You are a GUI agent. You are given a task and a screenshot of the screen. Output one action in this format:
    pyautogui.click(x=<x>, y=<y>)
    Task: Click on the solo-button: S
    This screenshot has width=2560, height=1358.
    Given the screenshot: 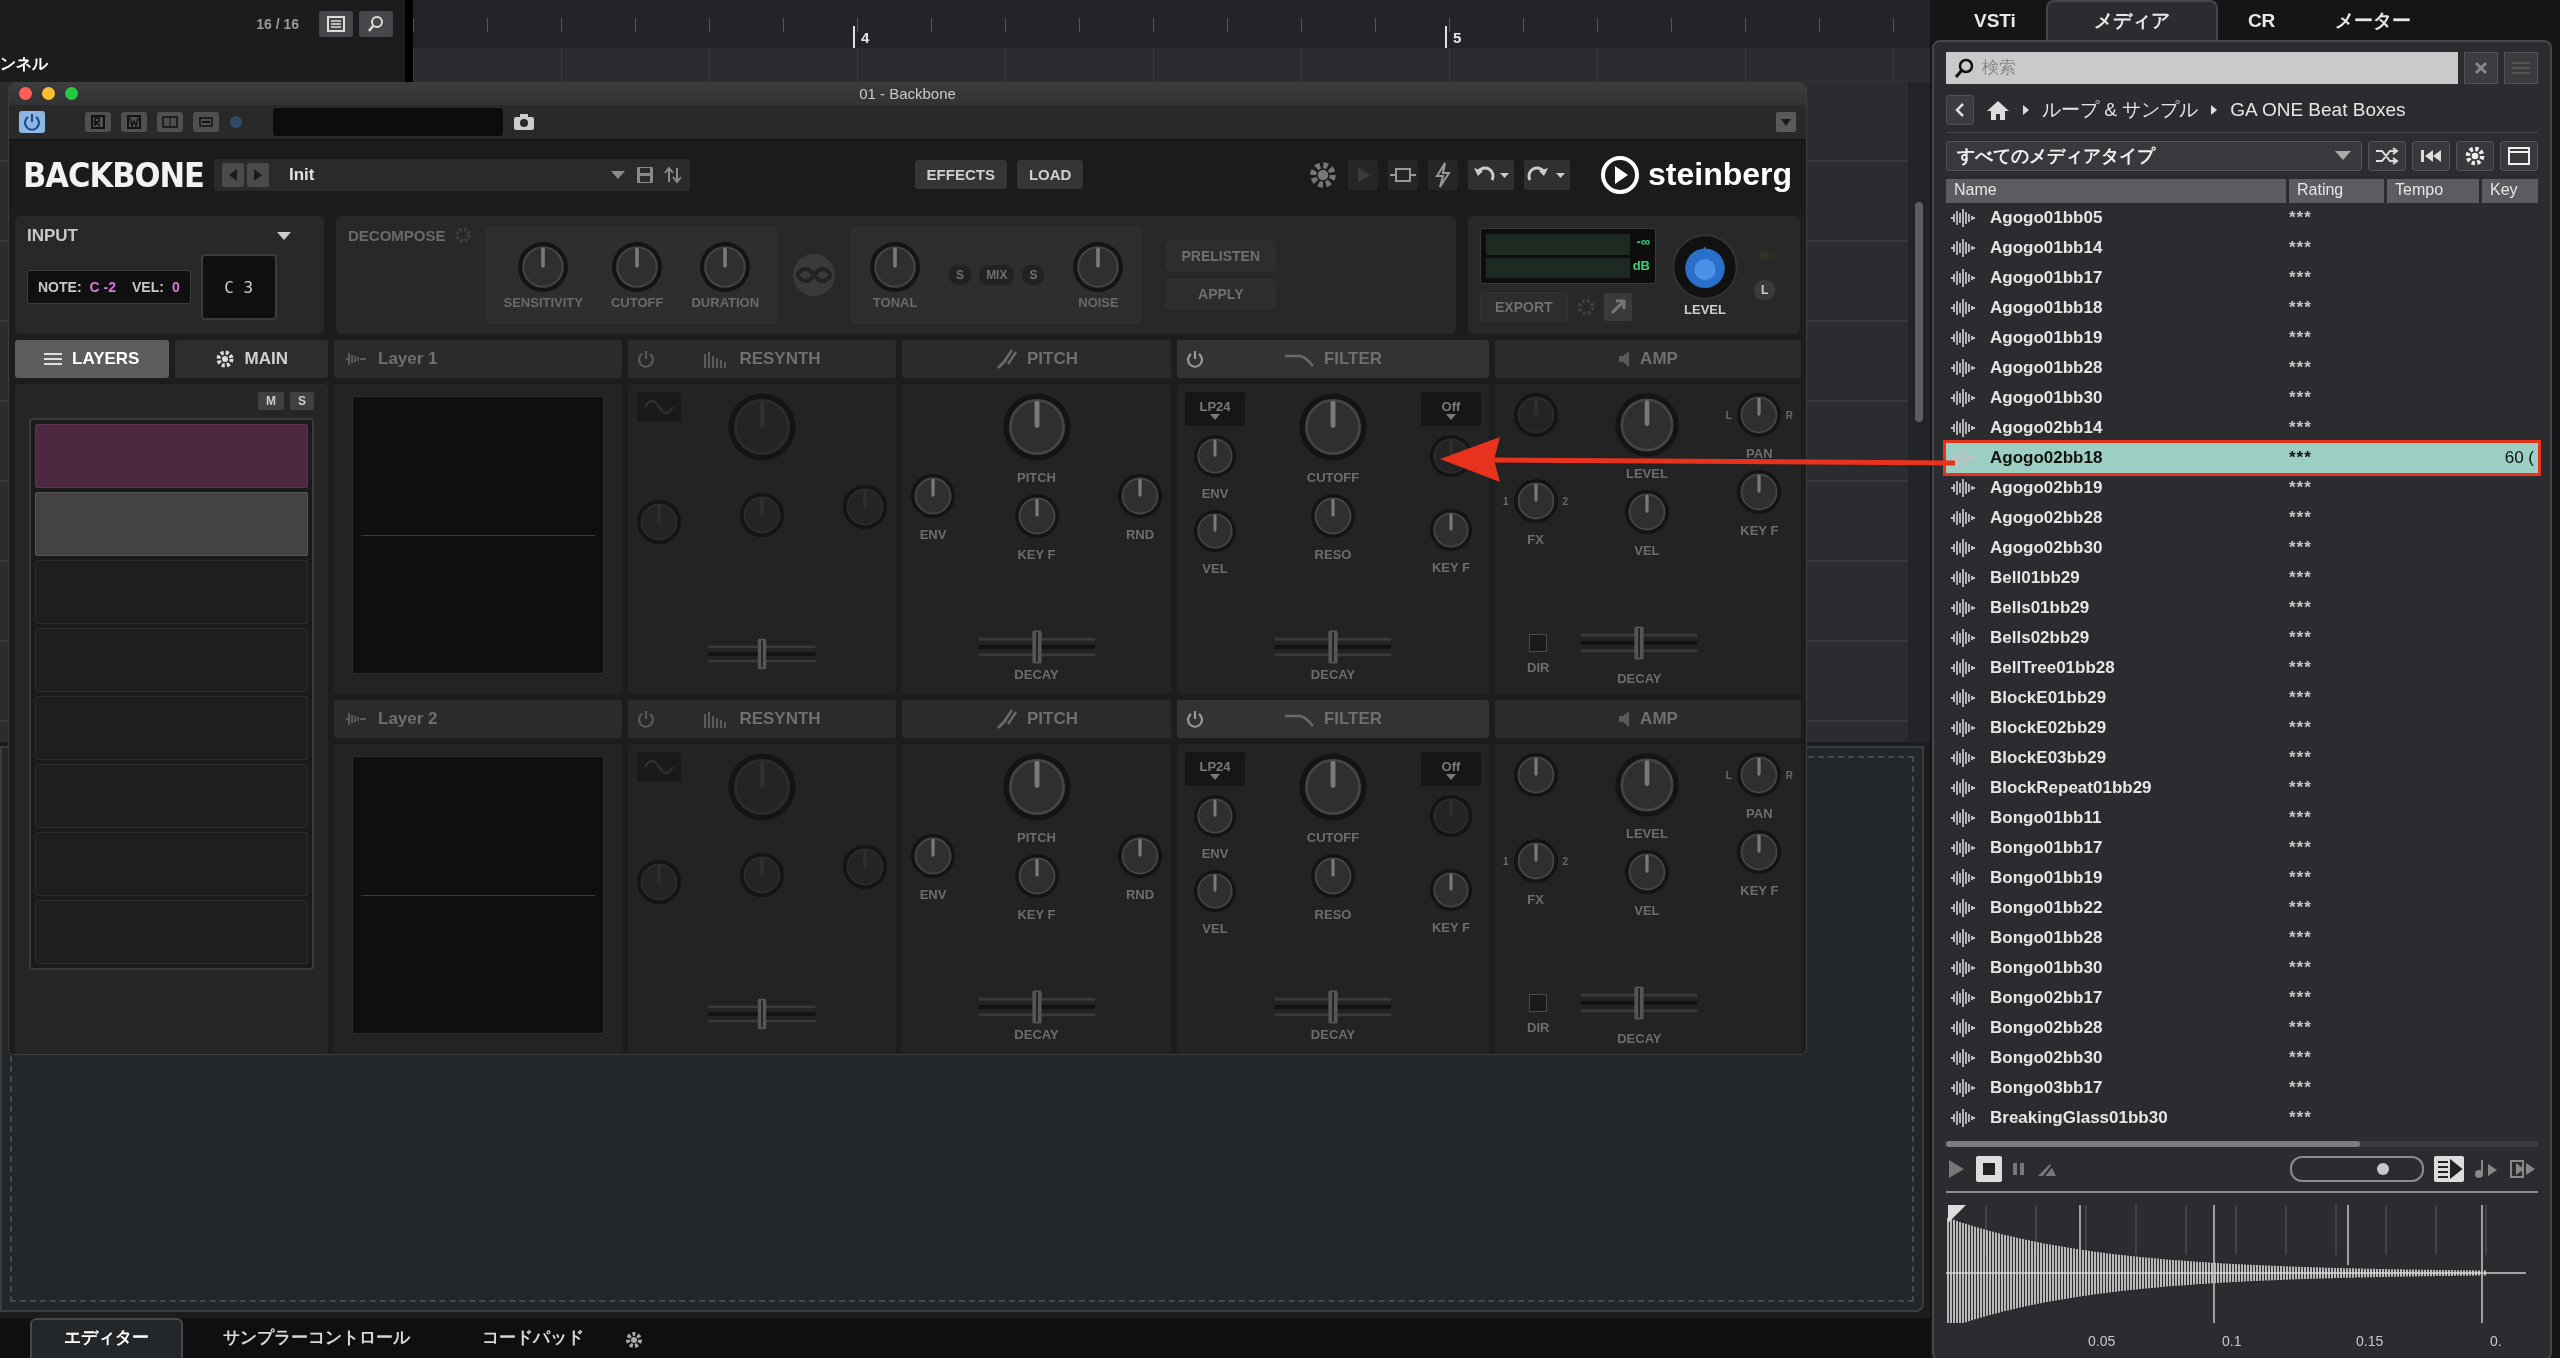 What is the action you would take?
    pyautogui.click(x=302, y=401)
    